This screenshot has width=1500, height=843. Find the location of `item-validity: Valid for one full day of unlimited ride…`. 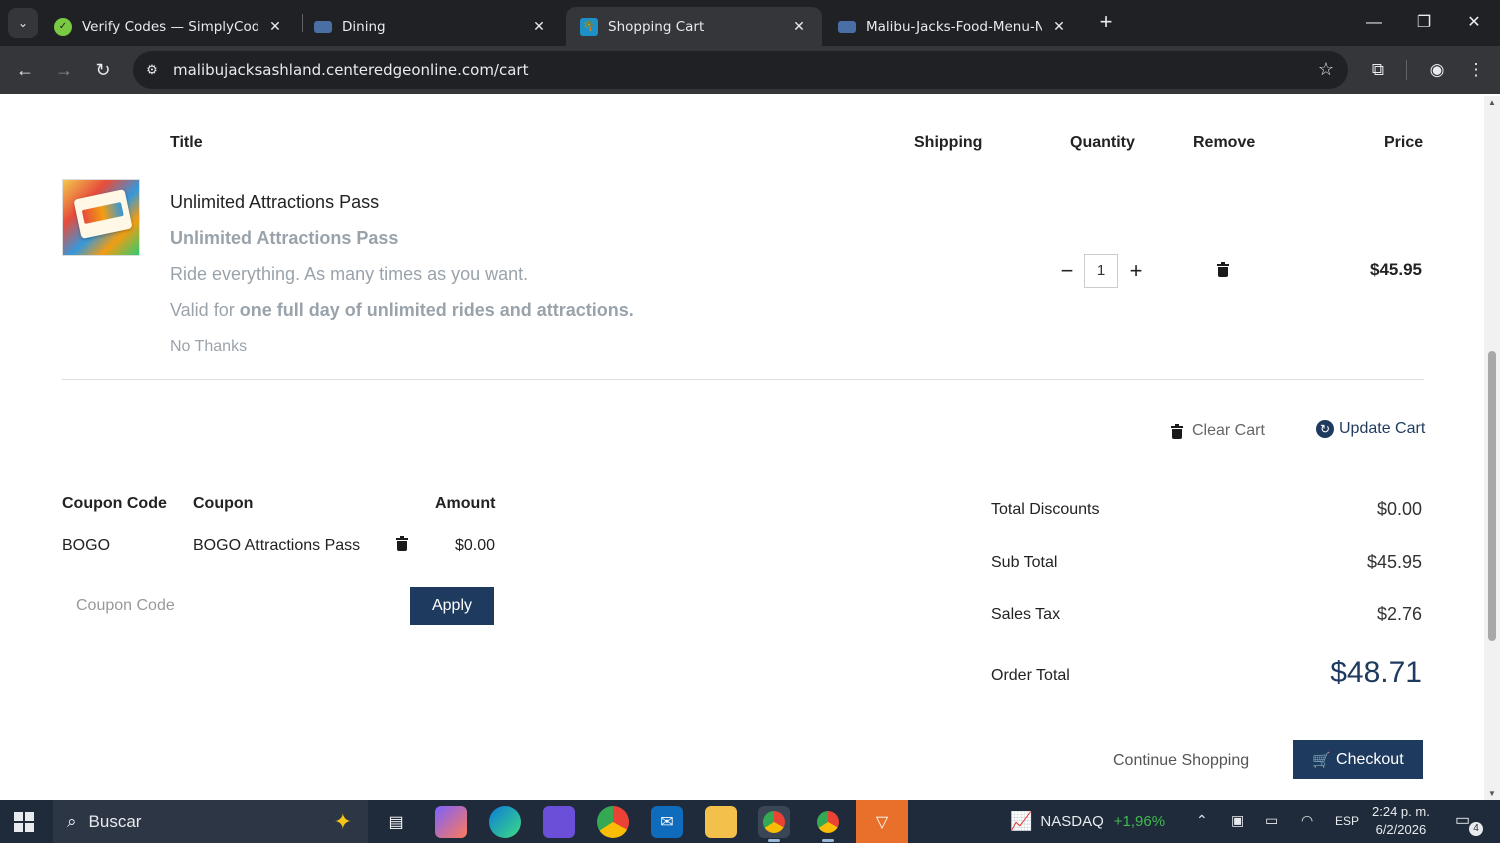

item-validity: Valid for one full day of unlimited ride… is located at coordinates (402, 310).